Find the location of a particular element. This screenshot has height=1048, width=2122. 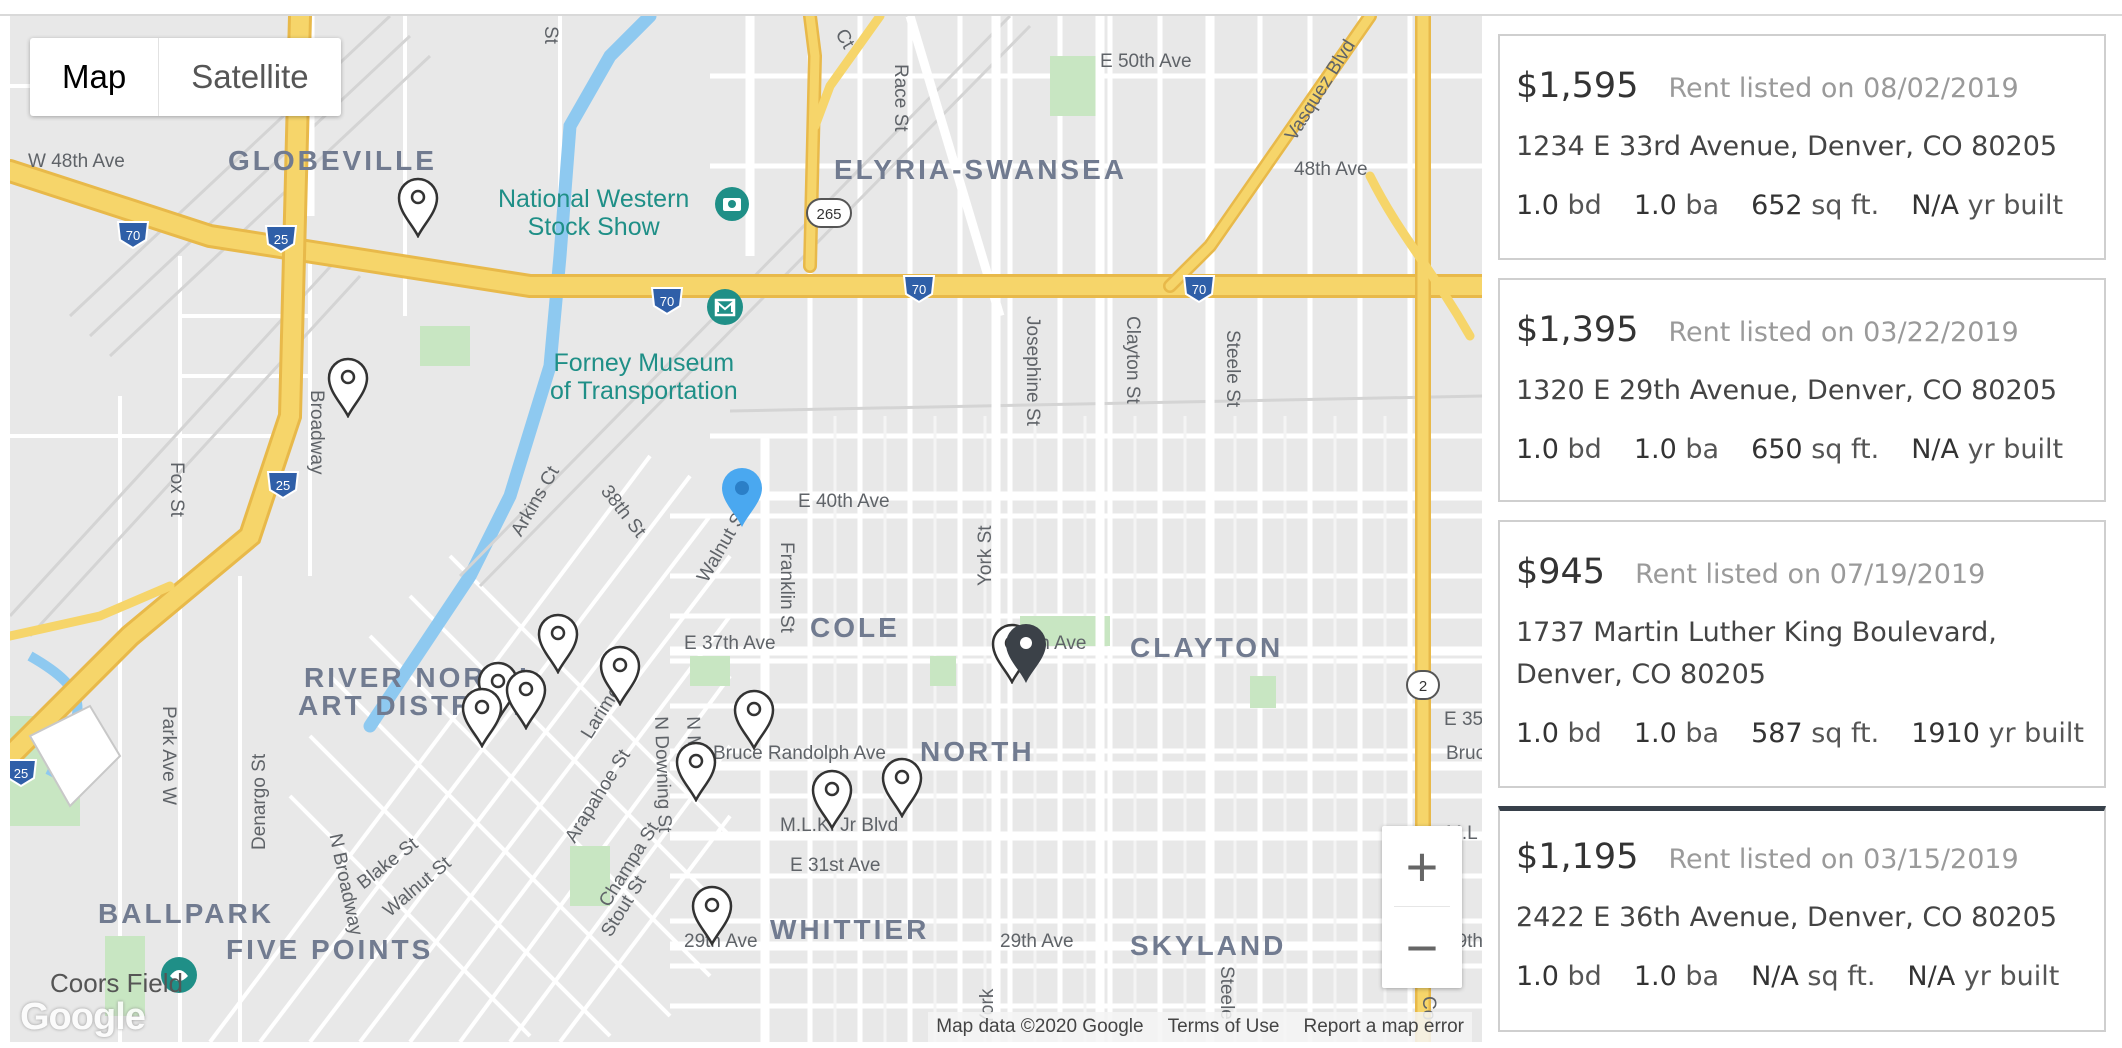

street-park-ave-w: Park Ave W is located at coordinates (168, 755).